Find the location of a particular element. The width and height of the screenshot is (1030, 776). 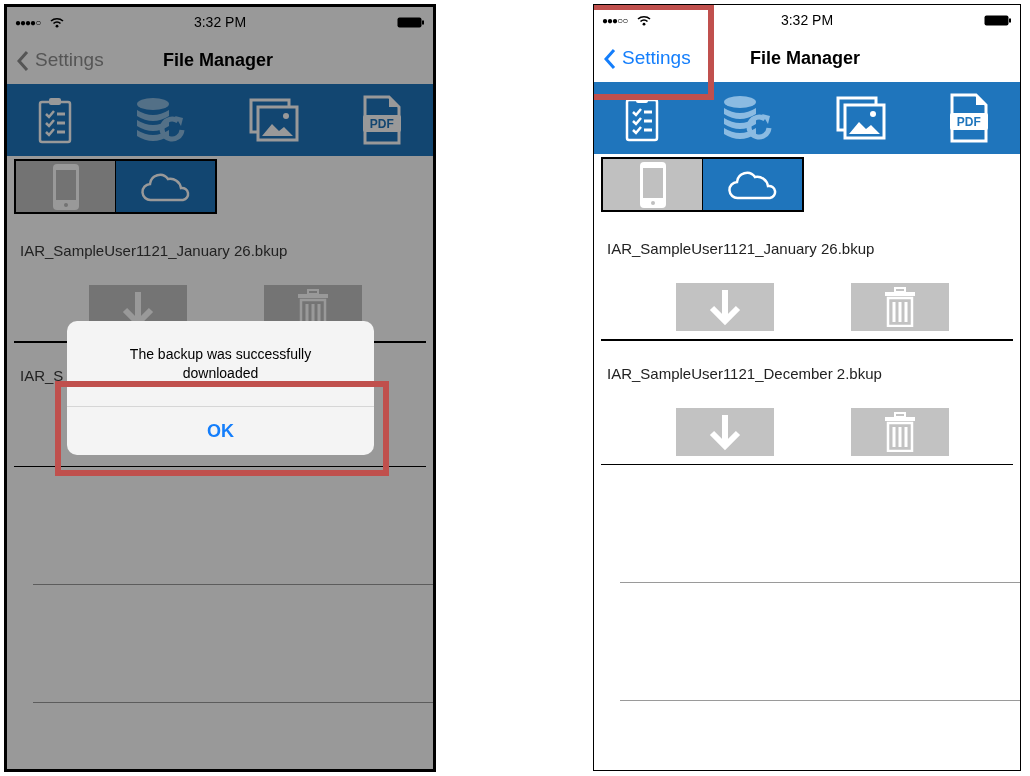

alert-message: The backup was successfully downloaded is located at coordinates (220, 363).